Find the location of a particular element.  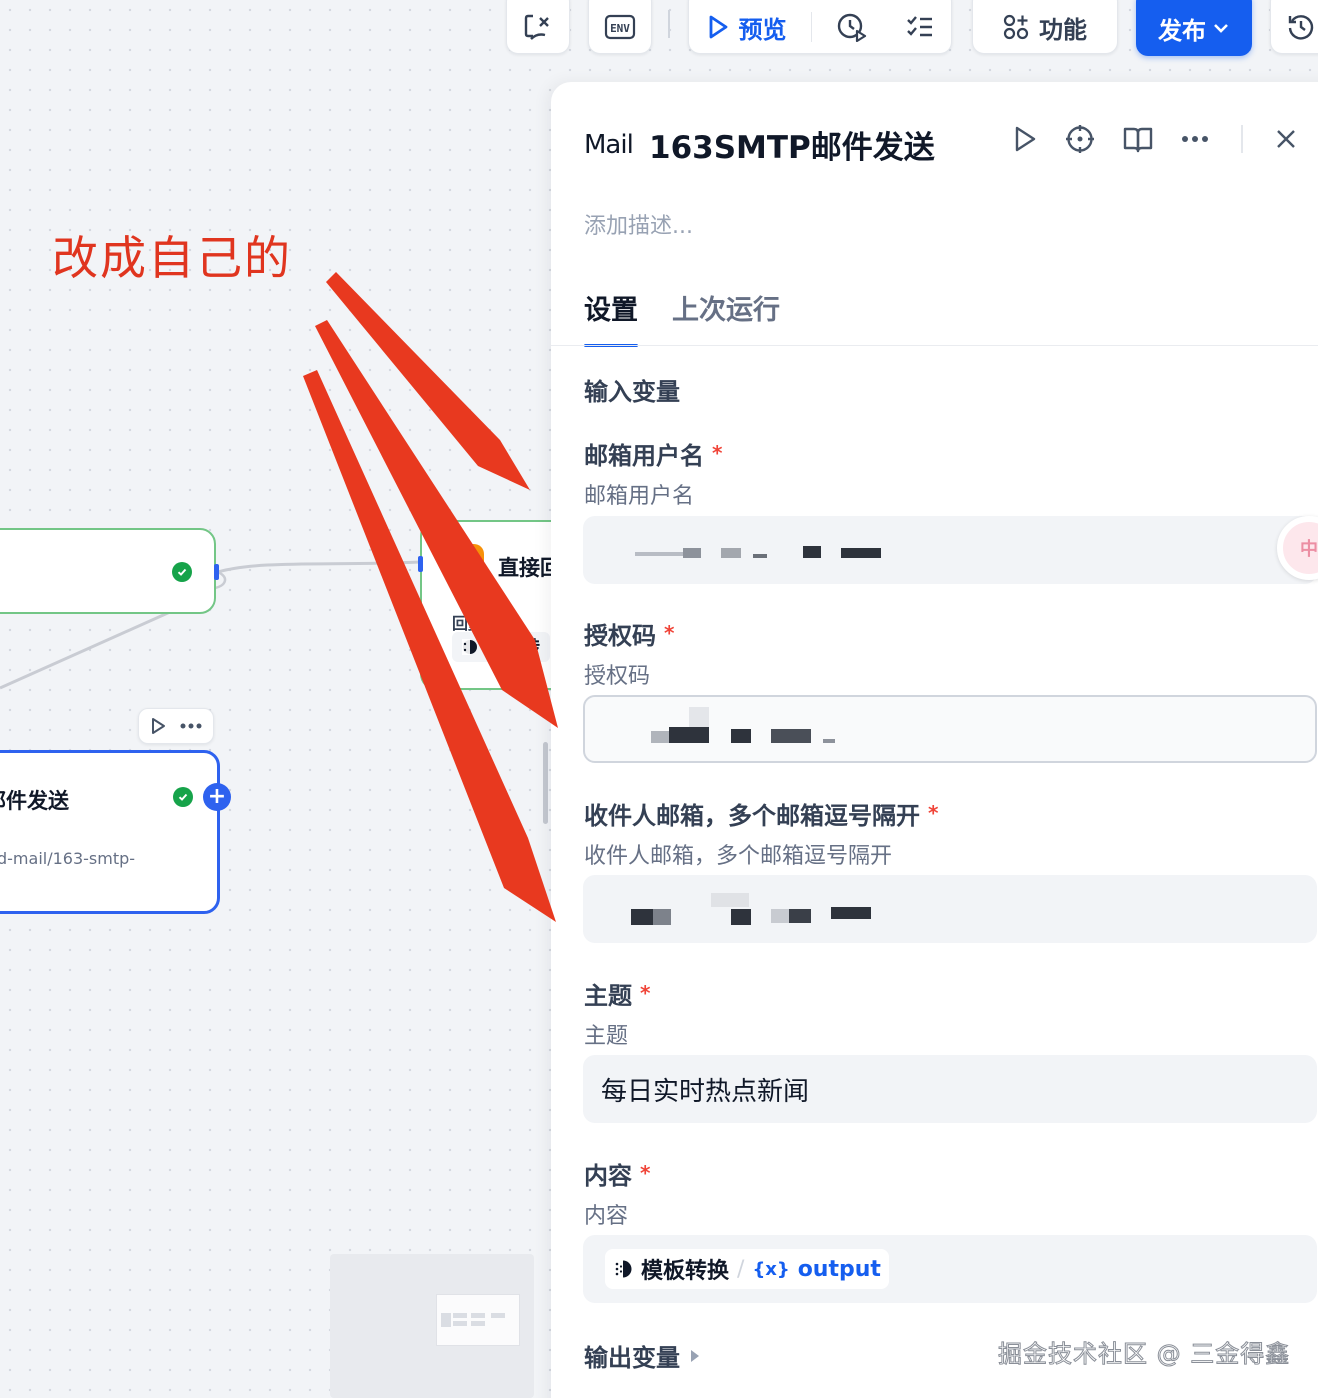

variable-node-name: 模板转换 is located at coordinates (685, 1271).